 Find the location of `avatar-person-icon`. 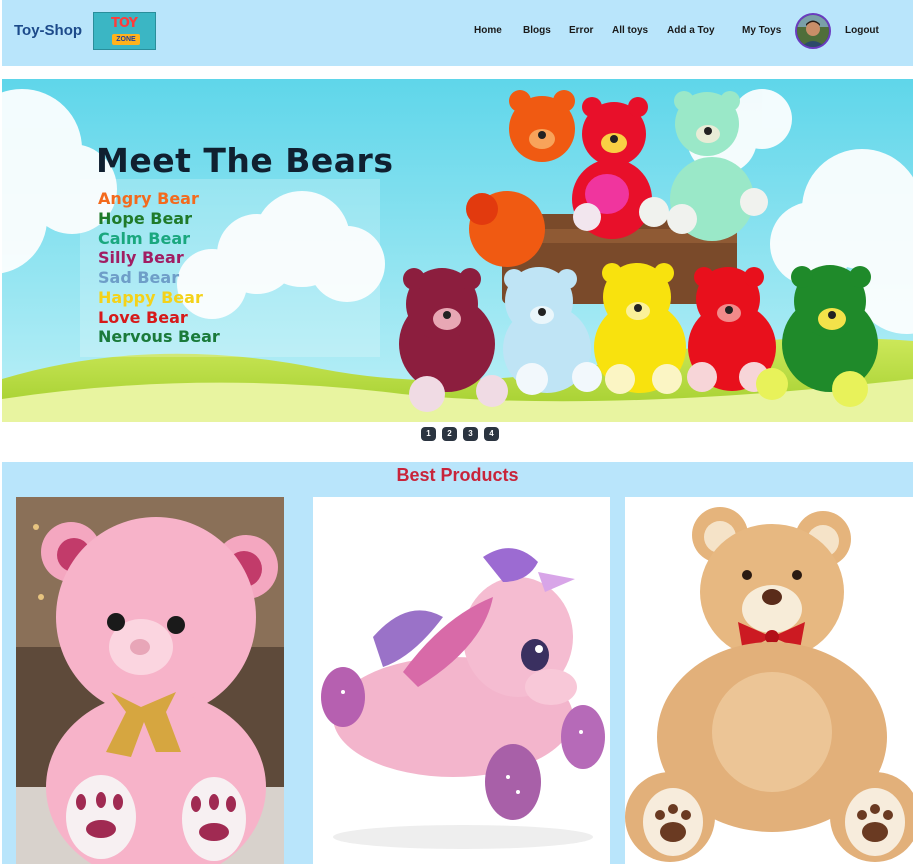

avatar-person-icon is located at coordinates (813, 31).